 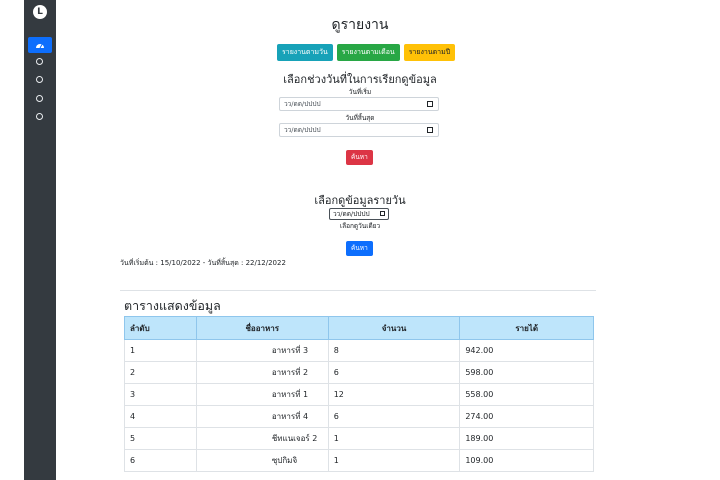 What do you see at coordinates (302, 130) in the screenshot?
I see `end-date-placeholder: วว/ดด/ปปปป` at bounding box center [302, 130].